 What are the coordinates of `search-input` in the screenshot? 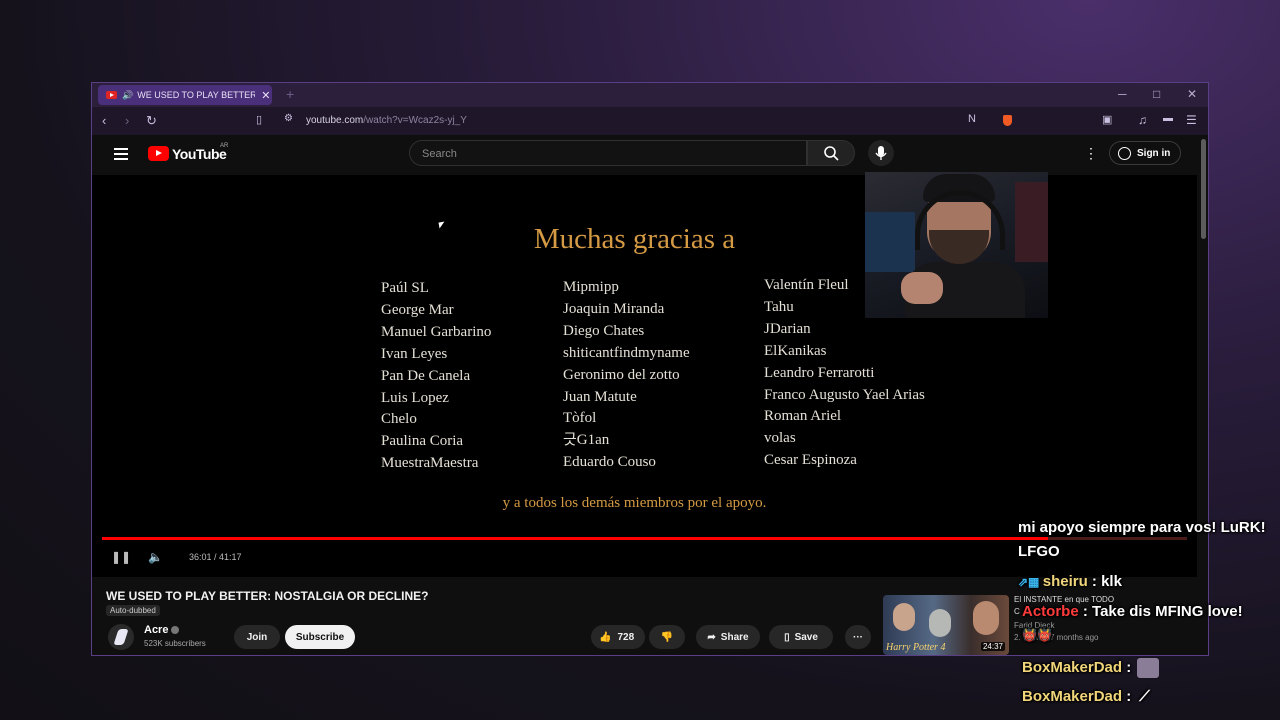 It's located at (602, 154).